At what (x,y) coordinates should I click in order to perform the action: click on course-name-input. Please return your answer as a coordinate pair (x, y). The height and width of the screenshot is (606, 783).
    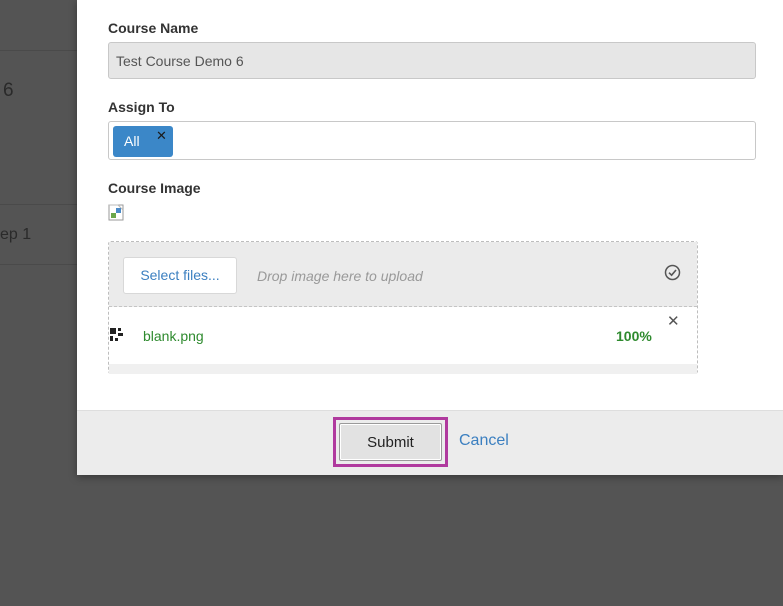
    Looking at the image, I should click on (432, 60).